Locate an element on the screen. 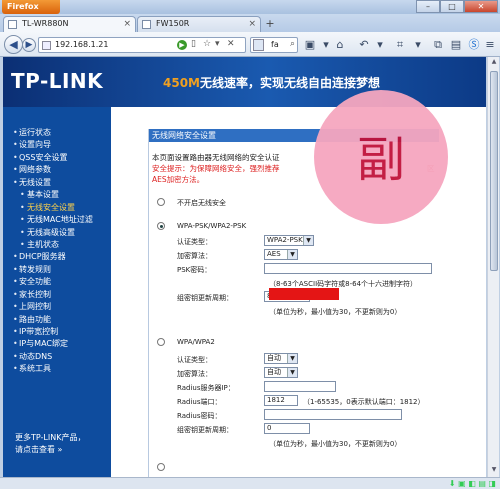  radius-ip-field is located at coordinates (300, 386).